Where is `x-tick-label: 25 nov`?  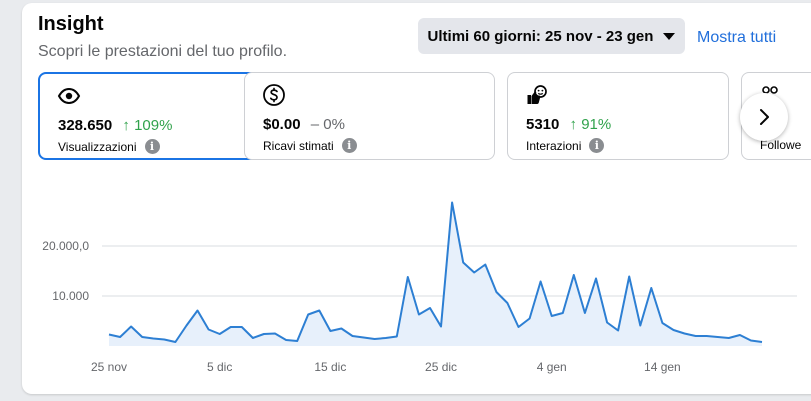 x-tick-label: 25 nov is located at coordinates (109, 367).